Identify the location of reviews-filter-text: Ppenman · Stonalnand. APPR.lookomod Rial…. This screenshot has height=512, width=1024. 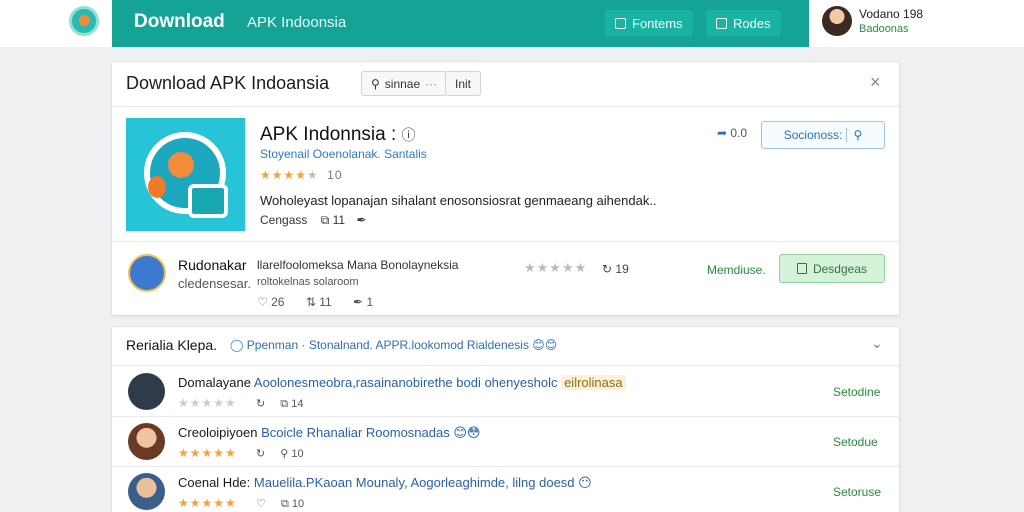
(387, 345).